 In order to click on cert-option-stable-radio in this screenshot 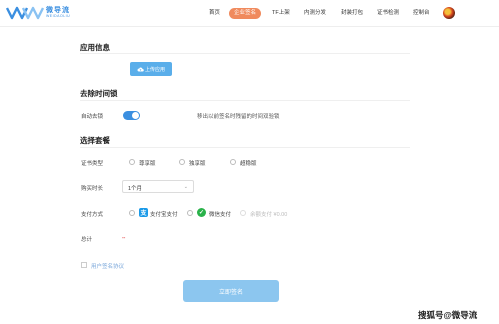, I will do `click(233, 162)`.